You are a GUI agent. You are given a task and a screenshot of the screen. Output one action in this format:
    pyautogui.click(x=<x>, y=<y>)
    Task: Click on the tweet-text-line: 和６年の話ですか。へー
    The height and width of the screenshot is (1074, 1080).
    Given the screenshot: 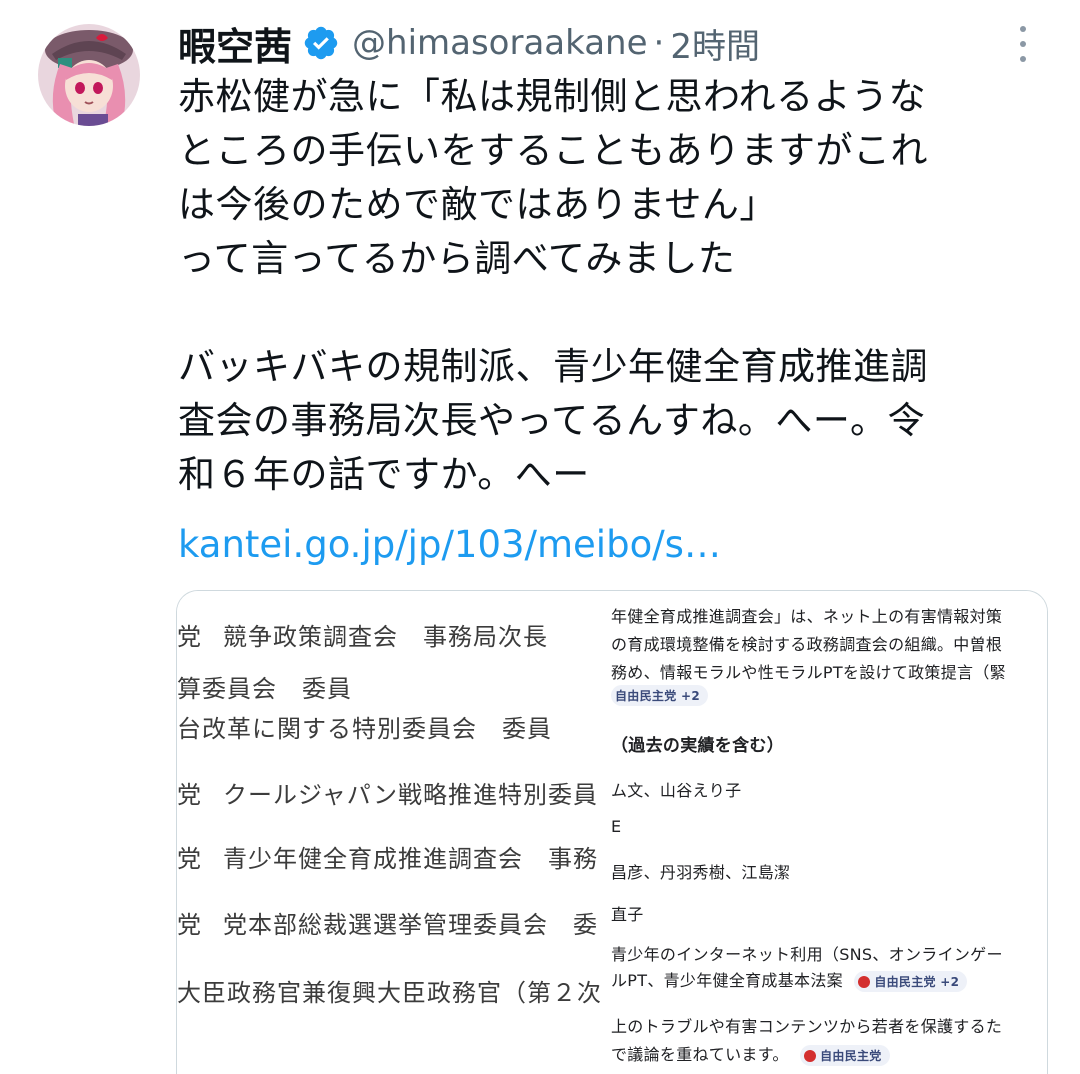 What is the action you would take?
    pyautogui.click(x=384, y=474)
    